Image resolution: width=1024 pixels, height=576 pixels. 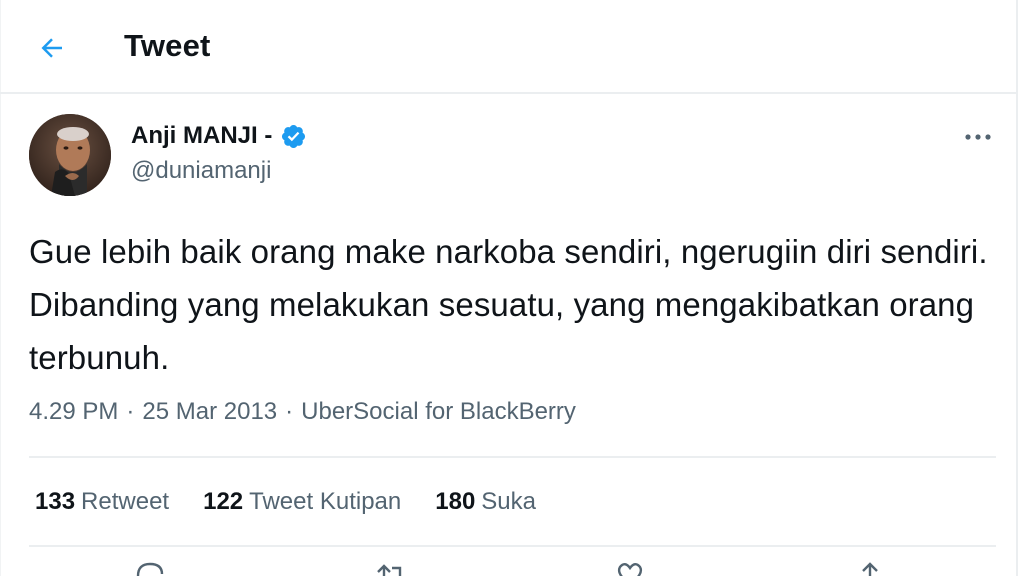 I want to click on retweet-count: 133 Retweet, so click(x=102, y=502).